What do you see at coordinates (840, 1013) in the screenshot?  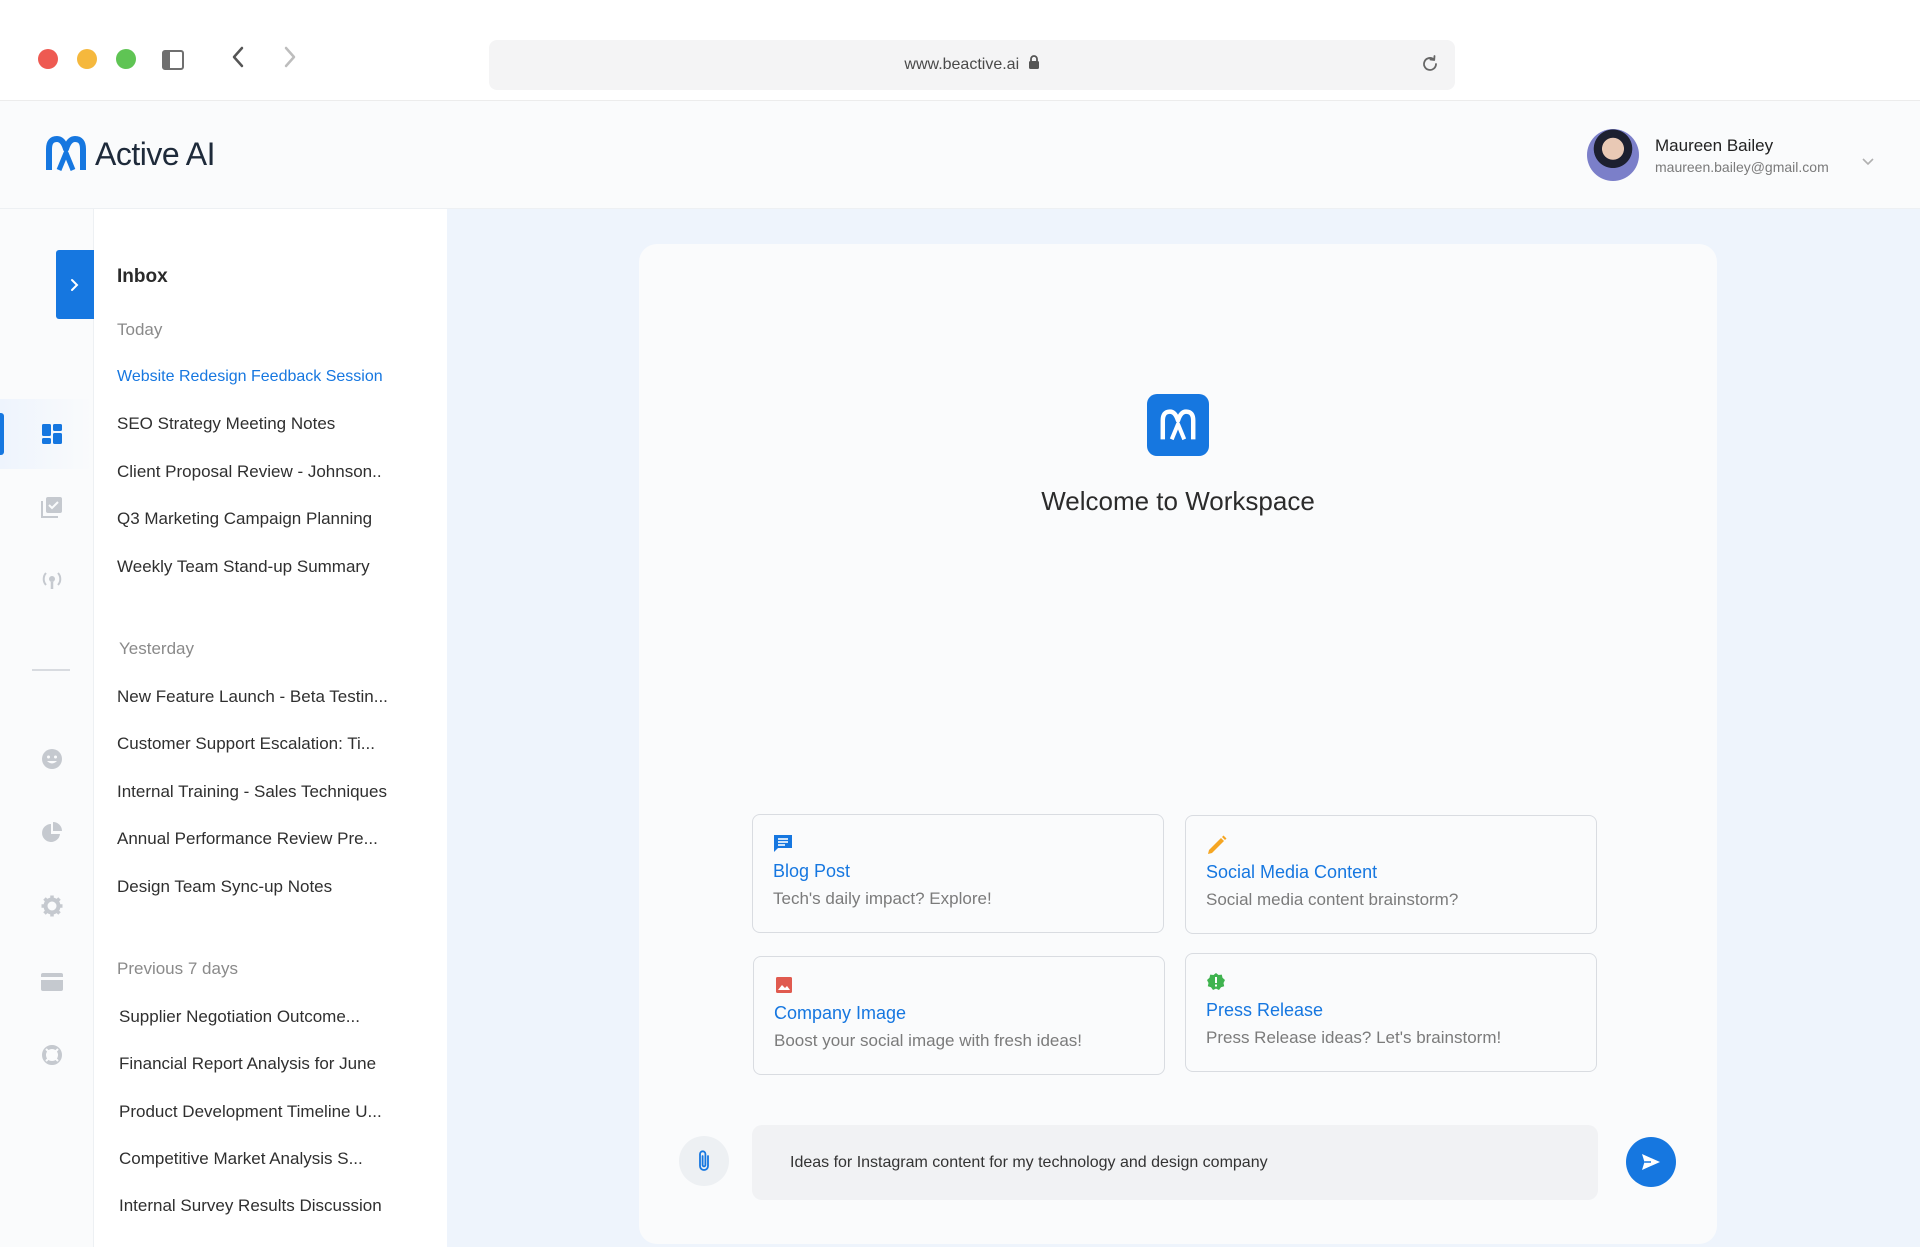 I see `suggestion-title: Company Image` at bounding box center [840, 1013].